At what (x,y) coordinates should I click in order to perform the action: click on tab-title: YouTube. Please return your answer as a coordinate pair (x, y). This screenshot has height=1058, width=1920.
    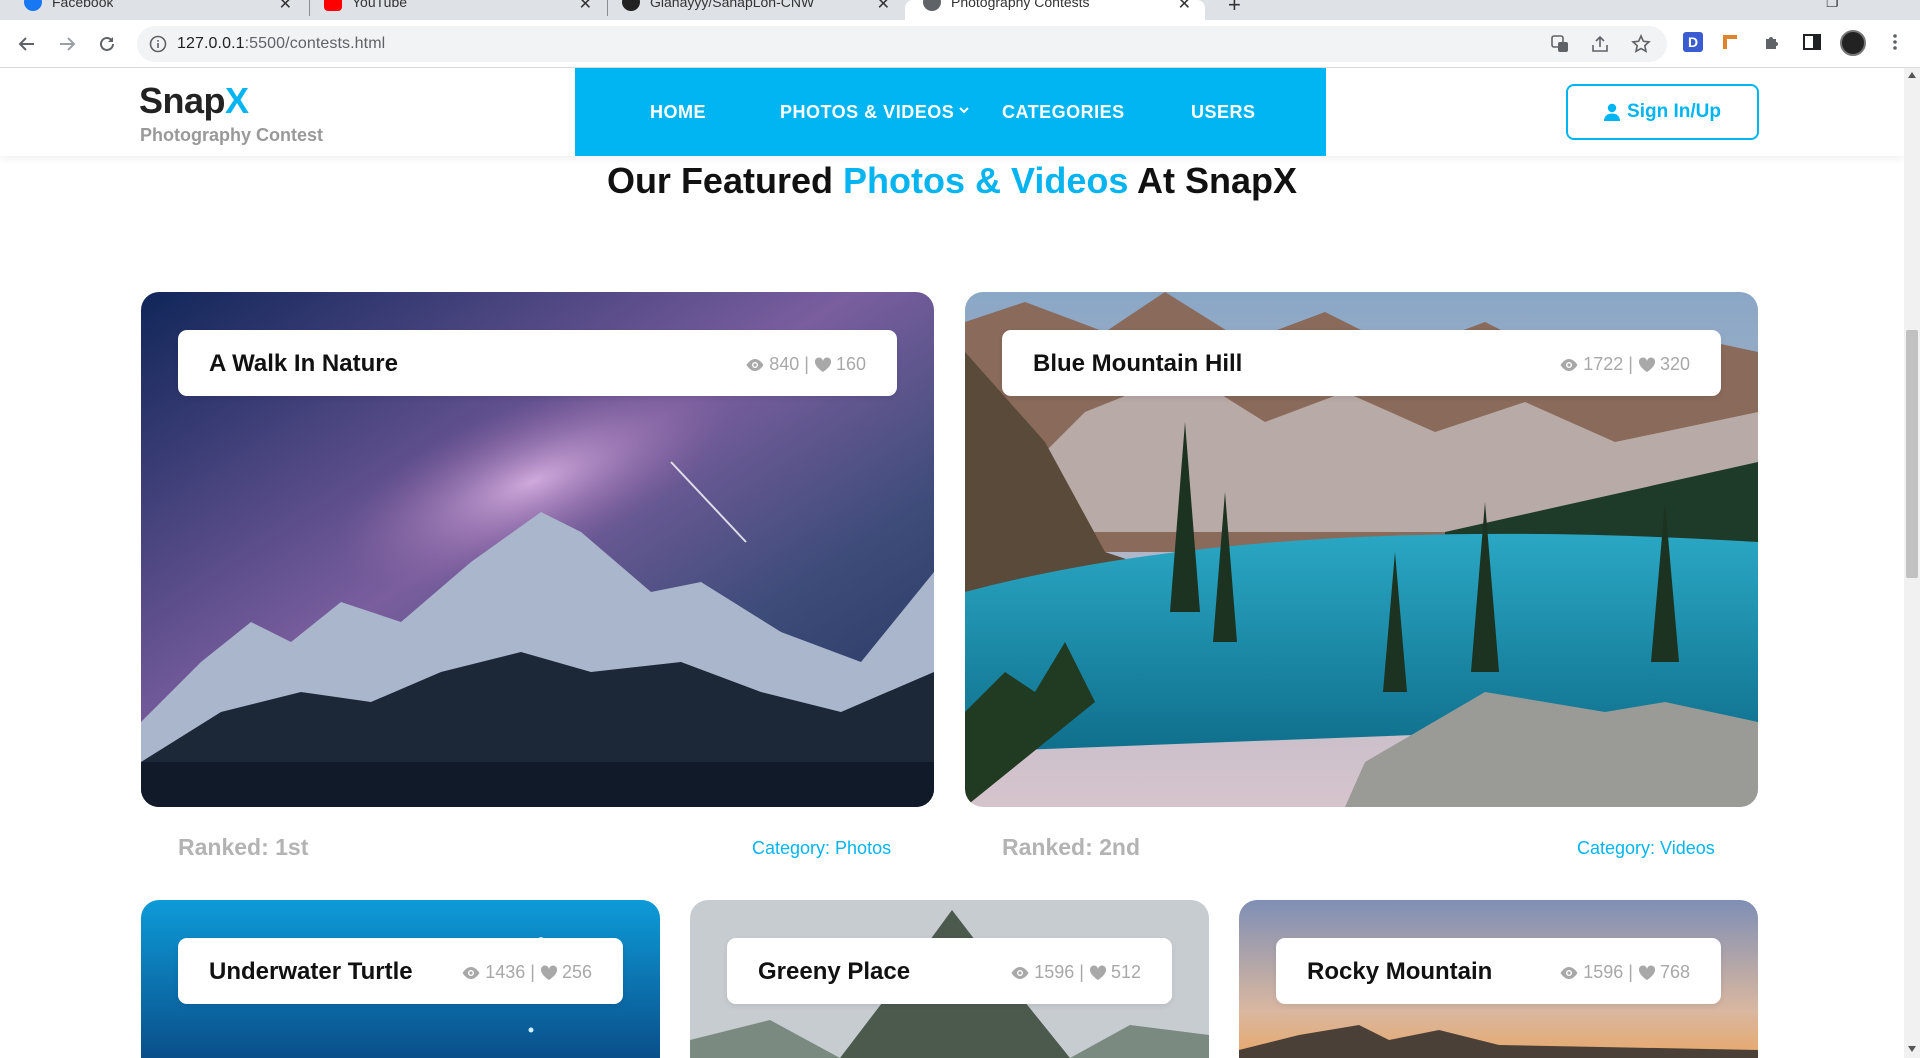
    Looking at the image, I should click on (380, 5).